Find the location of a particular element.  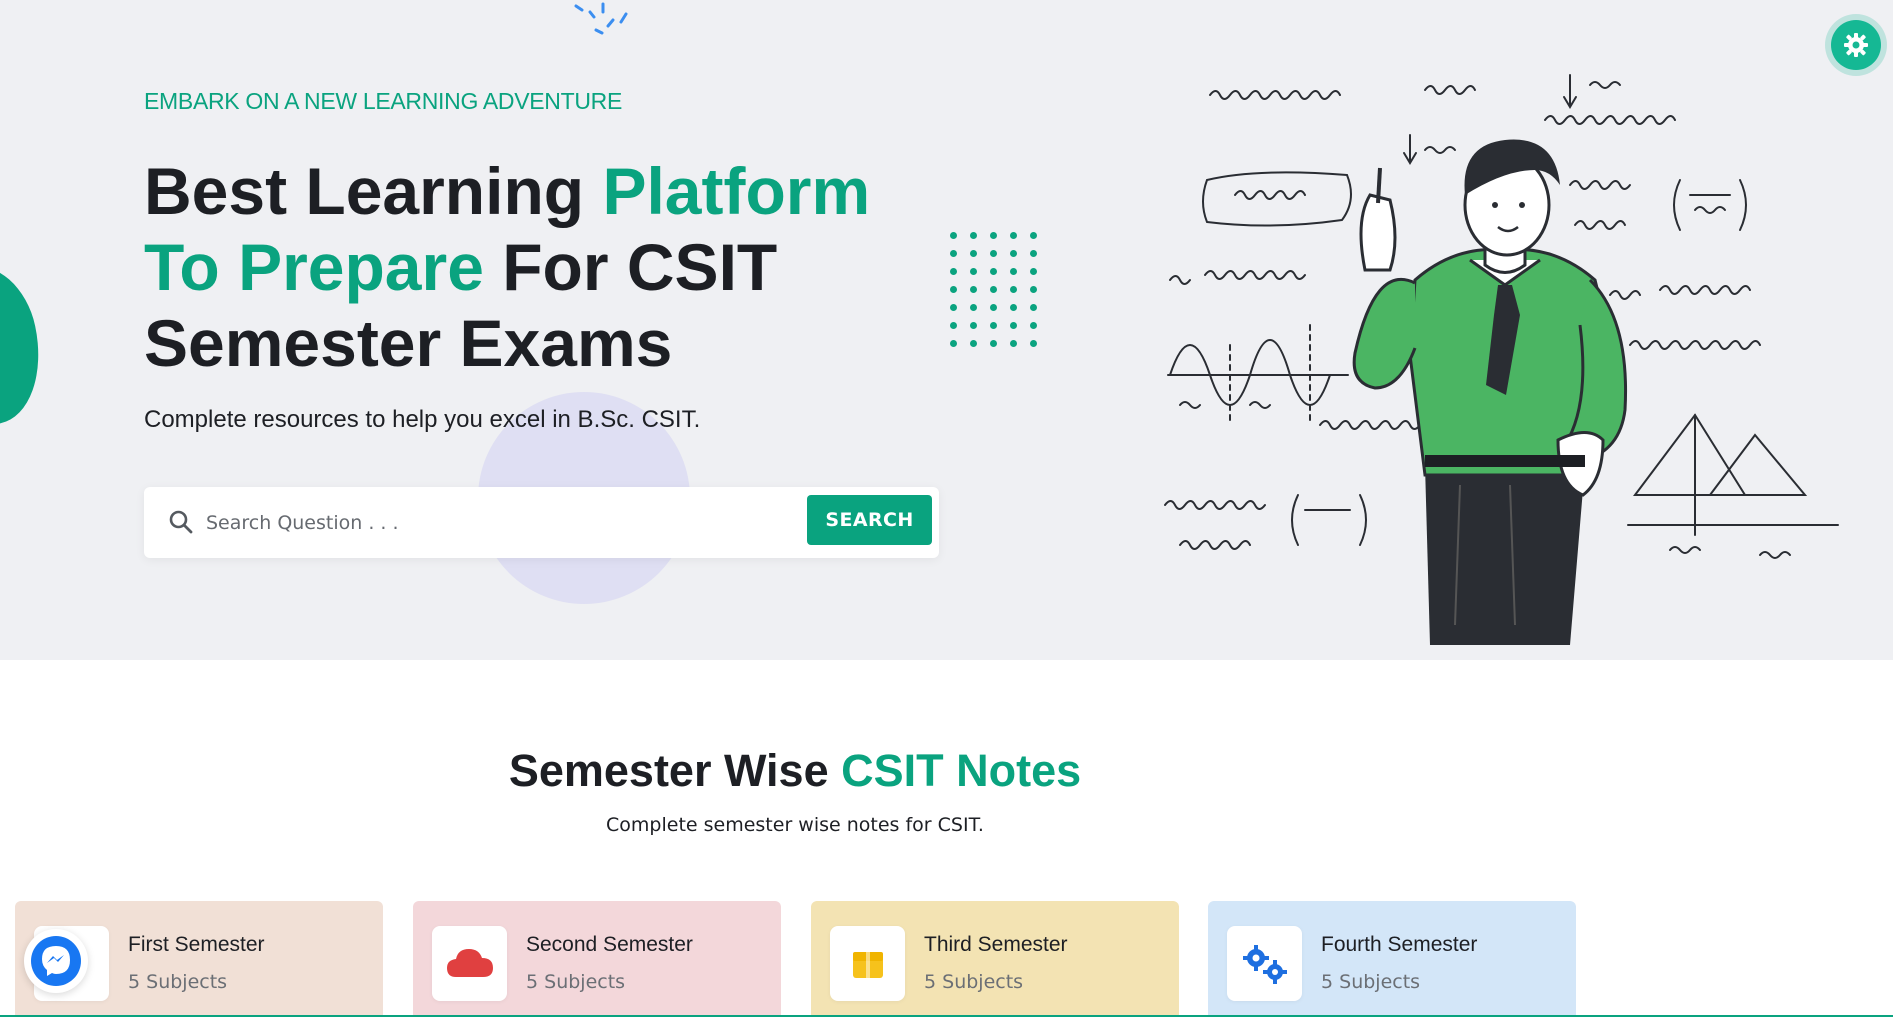

semester-card-second: Second Semester 5 Subjects is located at coordinates (597, 959).